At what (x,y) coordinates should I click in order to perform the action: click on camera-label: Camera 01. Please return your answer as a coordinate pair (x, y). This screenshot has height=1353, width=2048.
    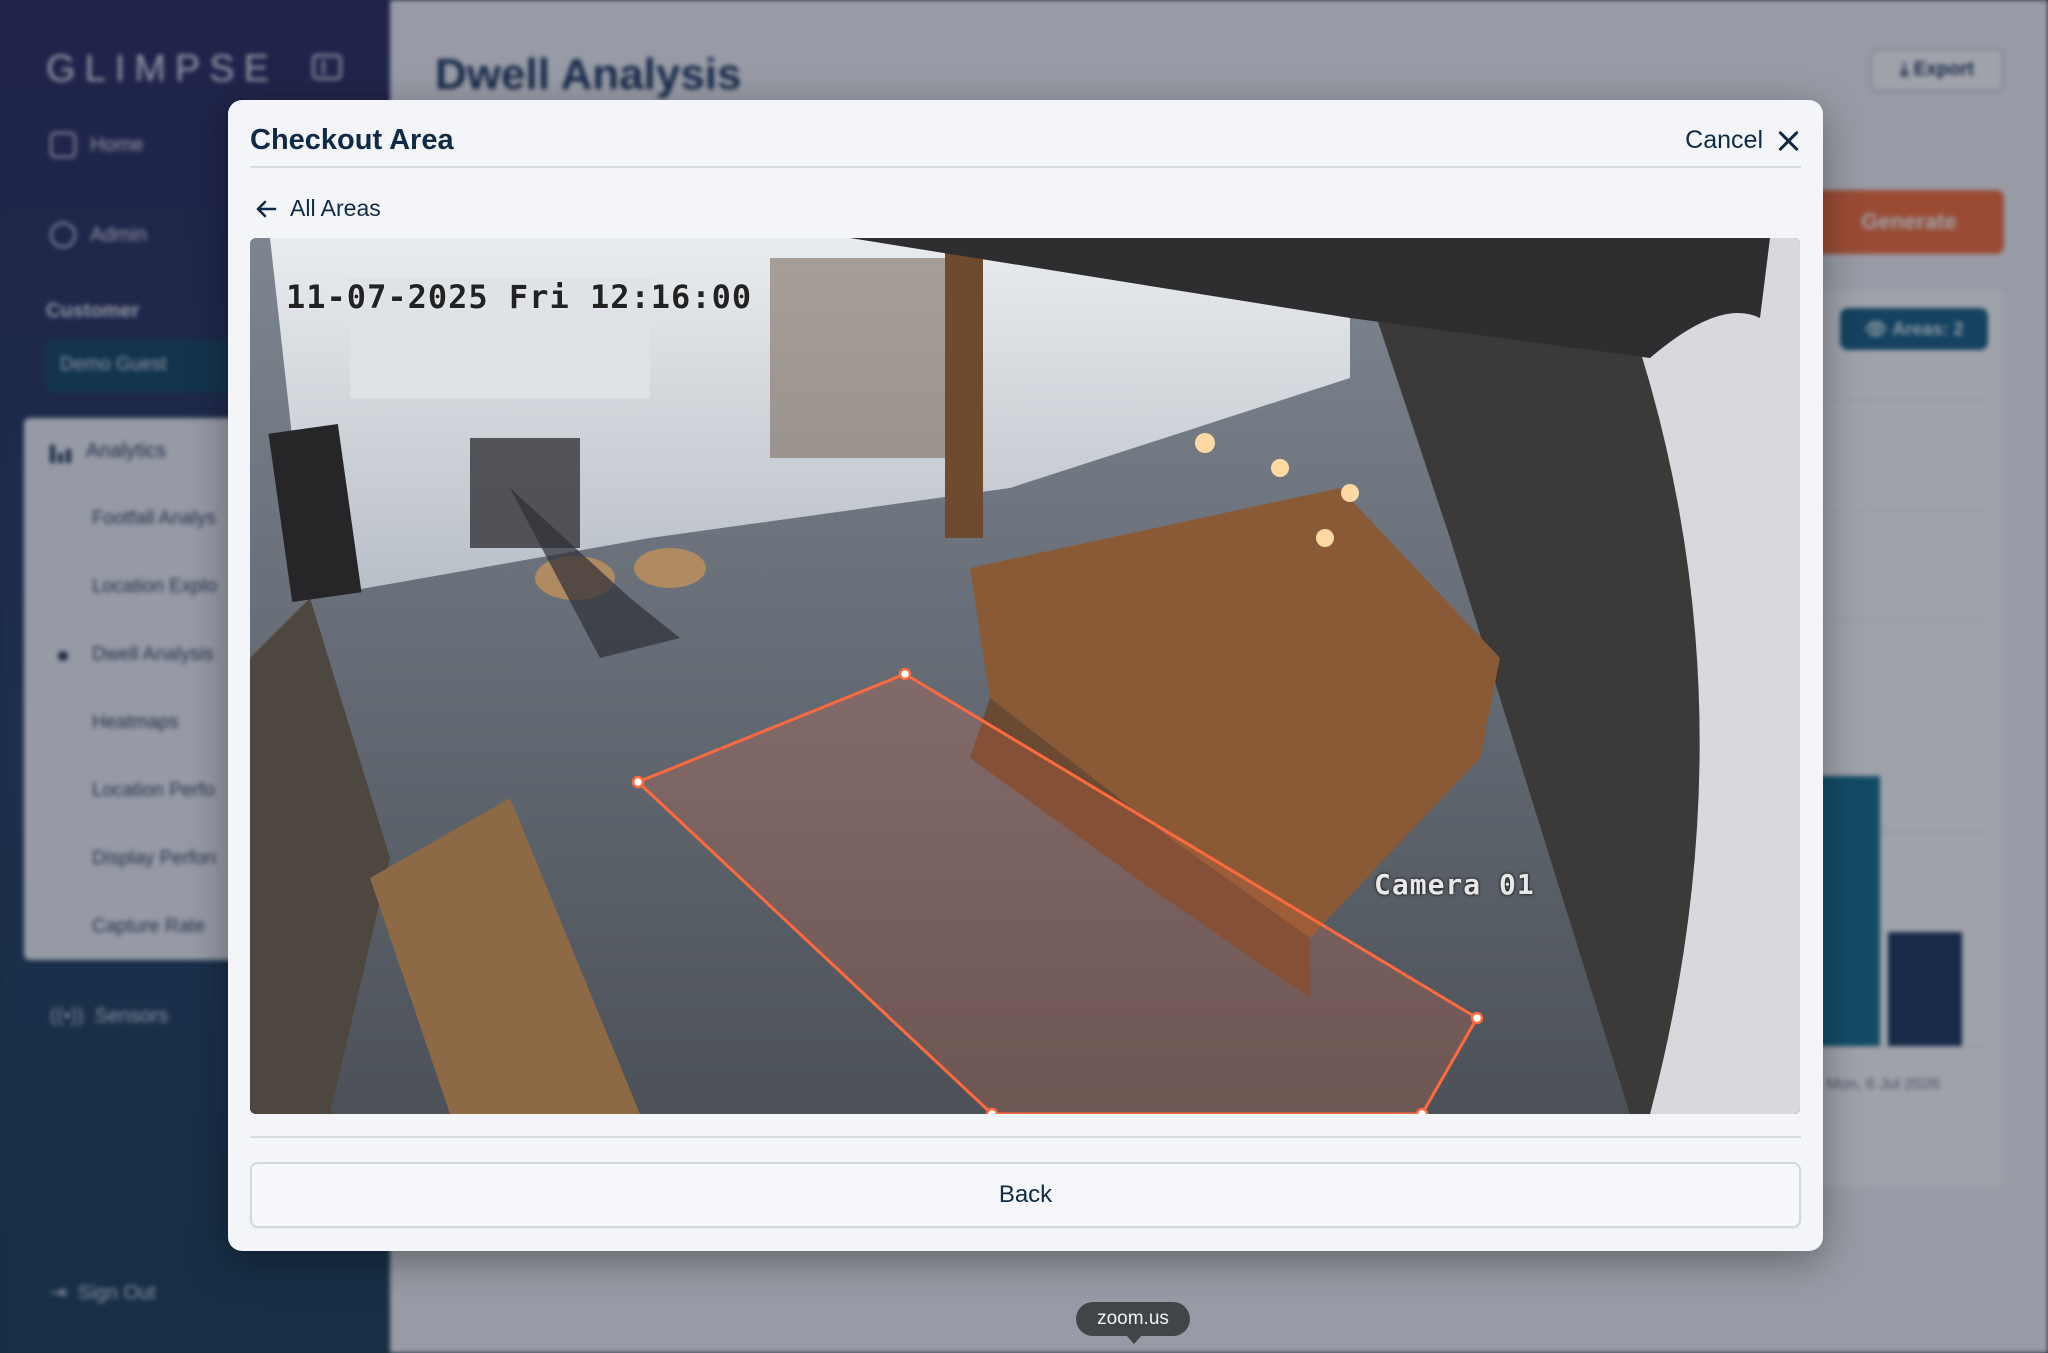
    Looking at the image, I should click on (1454, 884).